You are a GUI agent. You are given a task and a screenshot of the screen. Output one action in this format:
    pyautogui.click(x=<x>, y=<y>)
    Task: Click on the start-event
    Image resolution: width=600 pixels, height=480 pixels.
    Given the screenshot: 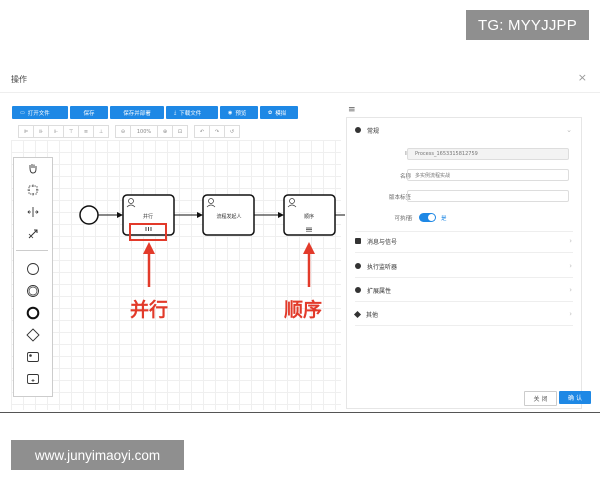 What is the action you would take?
    pyautogui.click(x=89, y=215)
    